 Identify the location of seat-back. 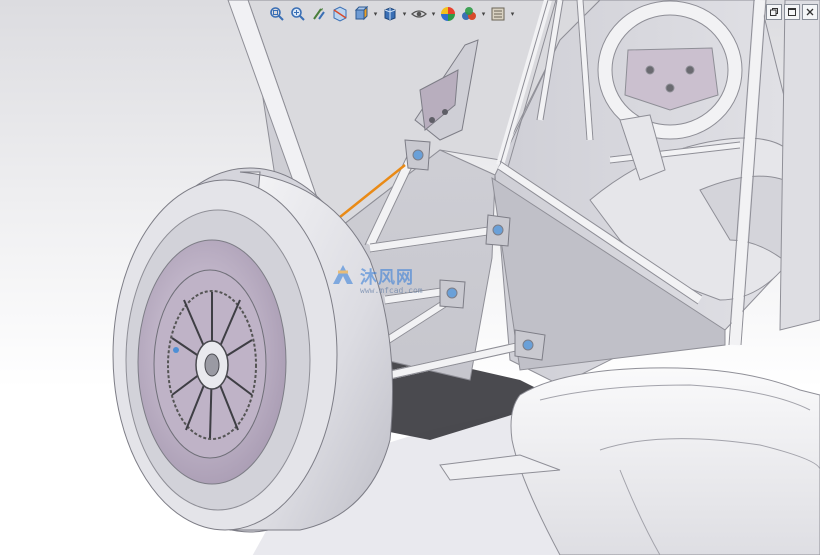
(799, 165).